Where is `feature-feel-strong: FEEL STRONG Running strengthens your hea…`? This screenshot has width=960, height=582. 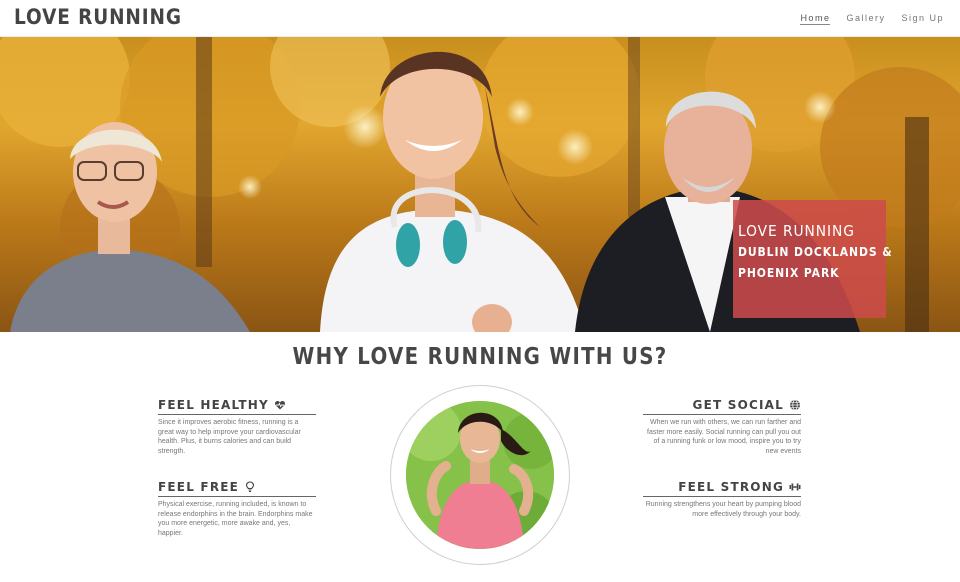
feature-feel-strong: FEEL STRONG Running strengthens your hea… is located at coordinates (722, 499).